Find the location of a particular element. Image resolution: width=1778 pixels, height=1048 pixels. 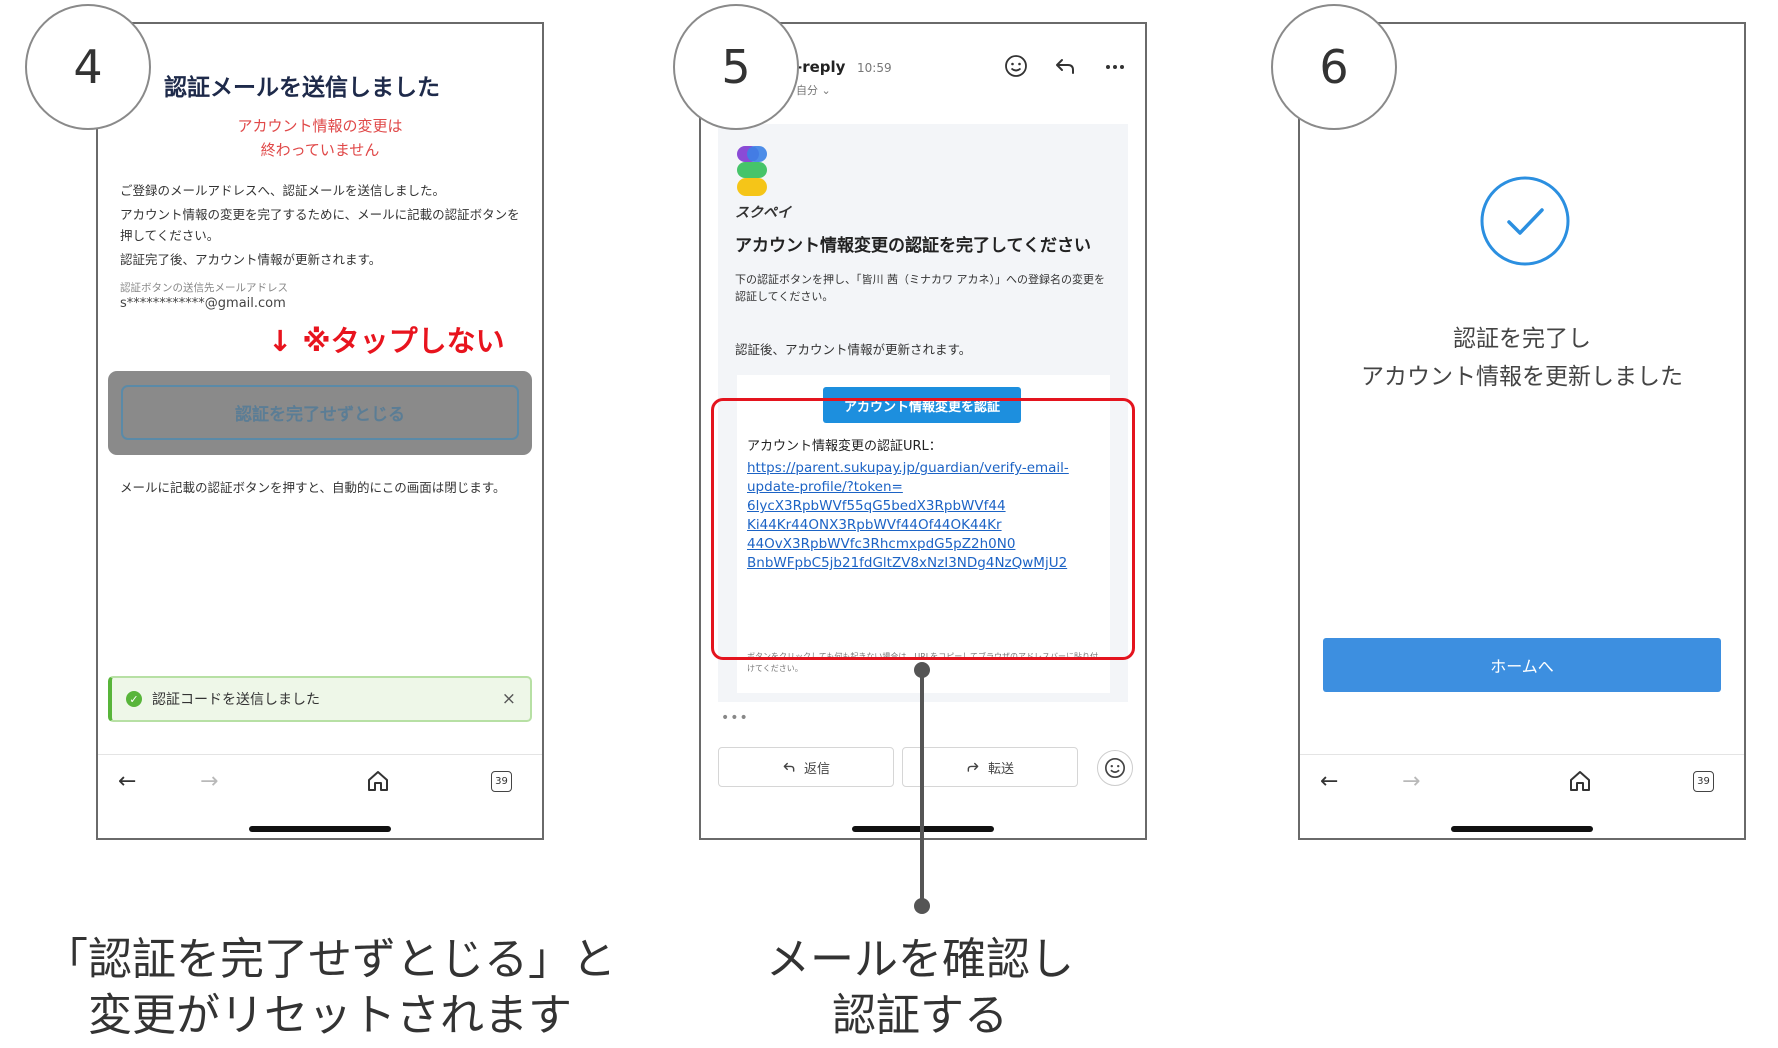

completion-line-1: 認証を完了し is located at coordinates (1522, 339).